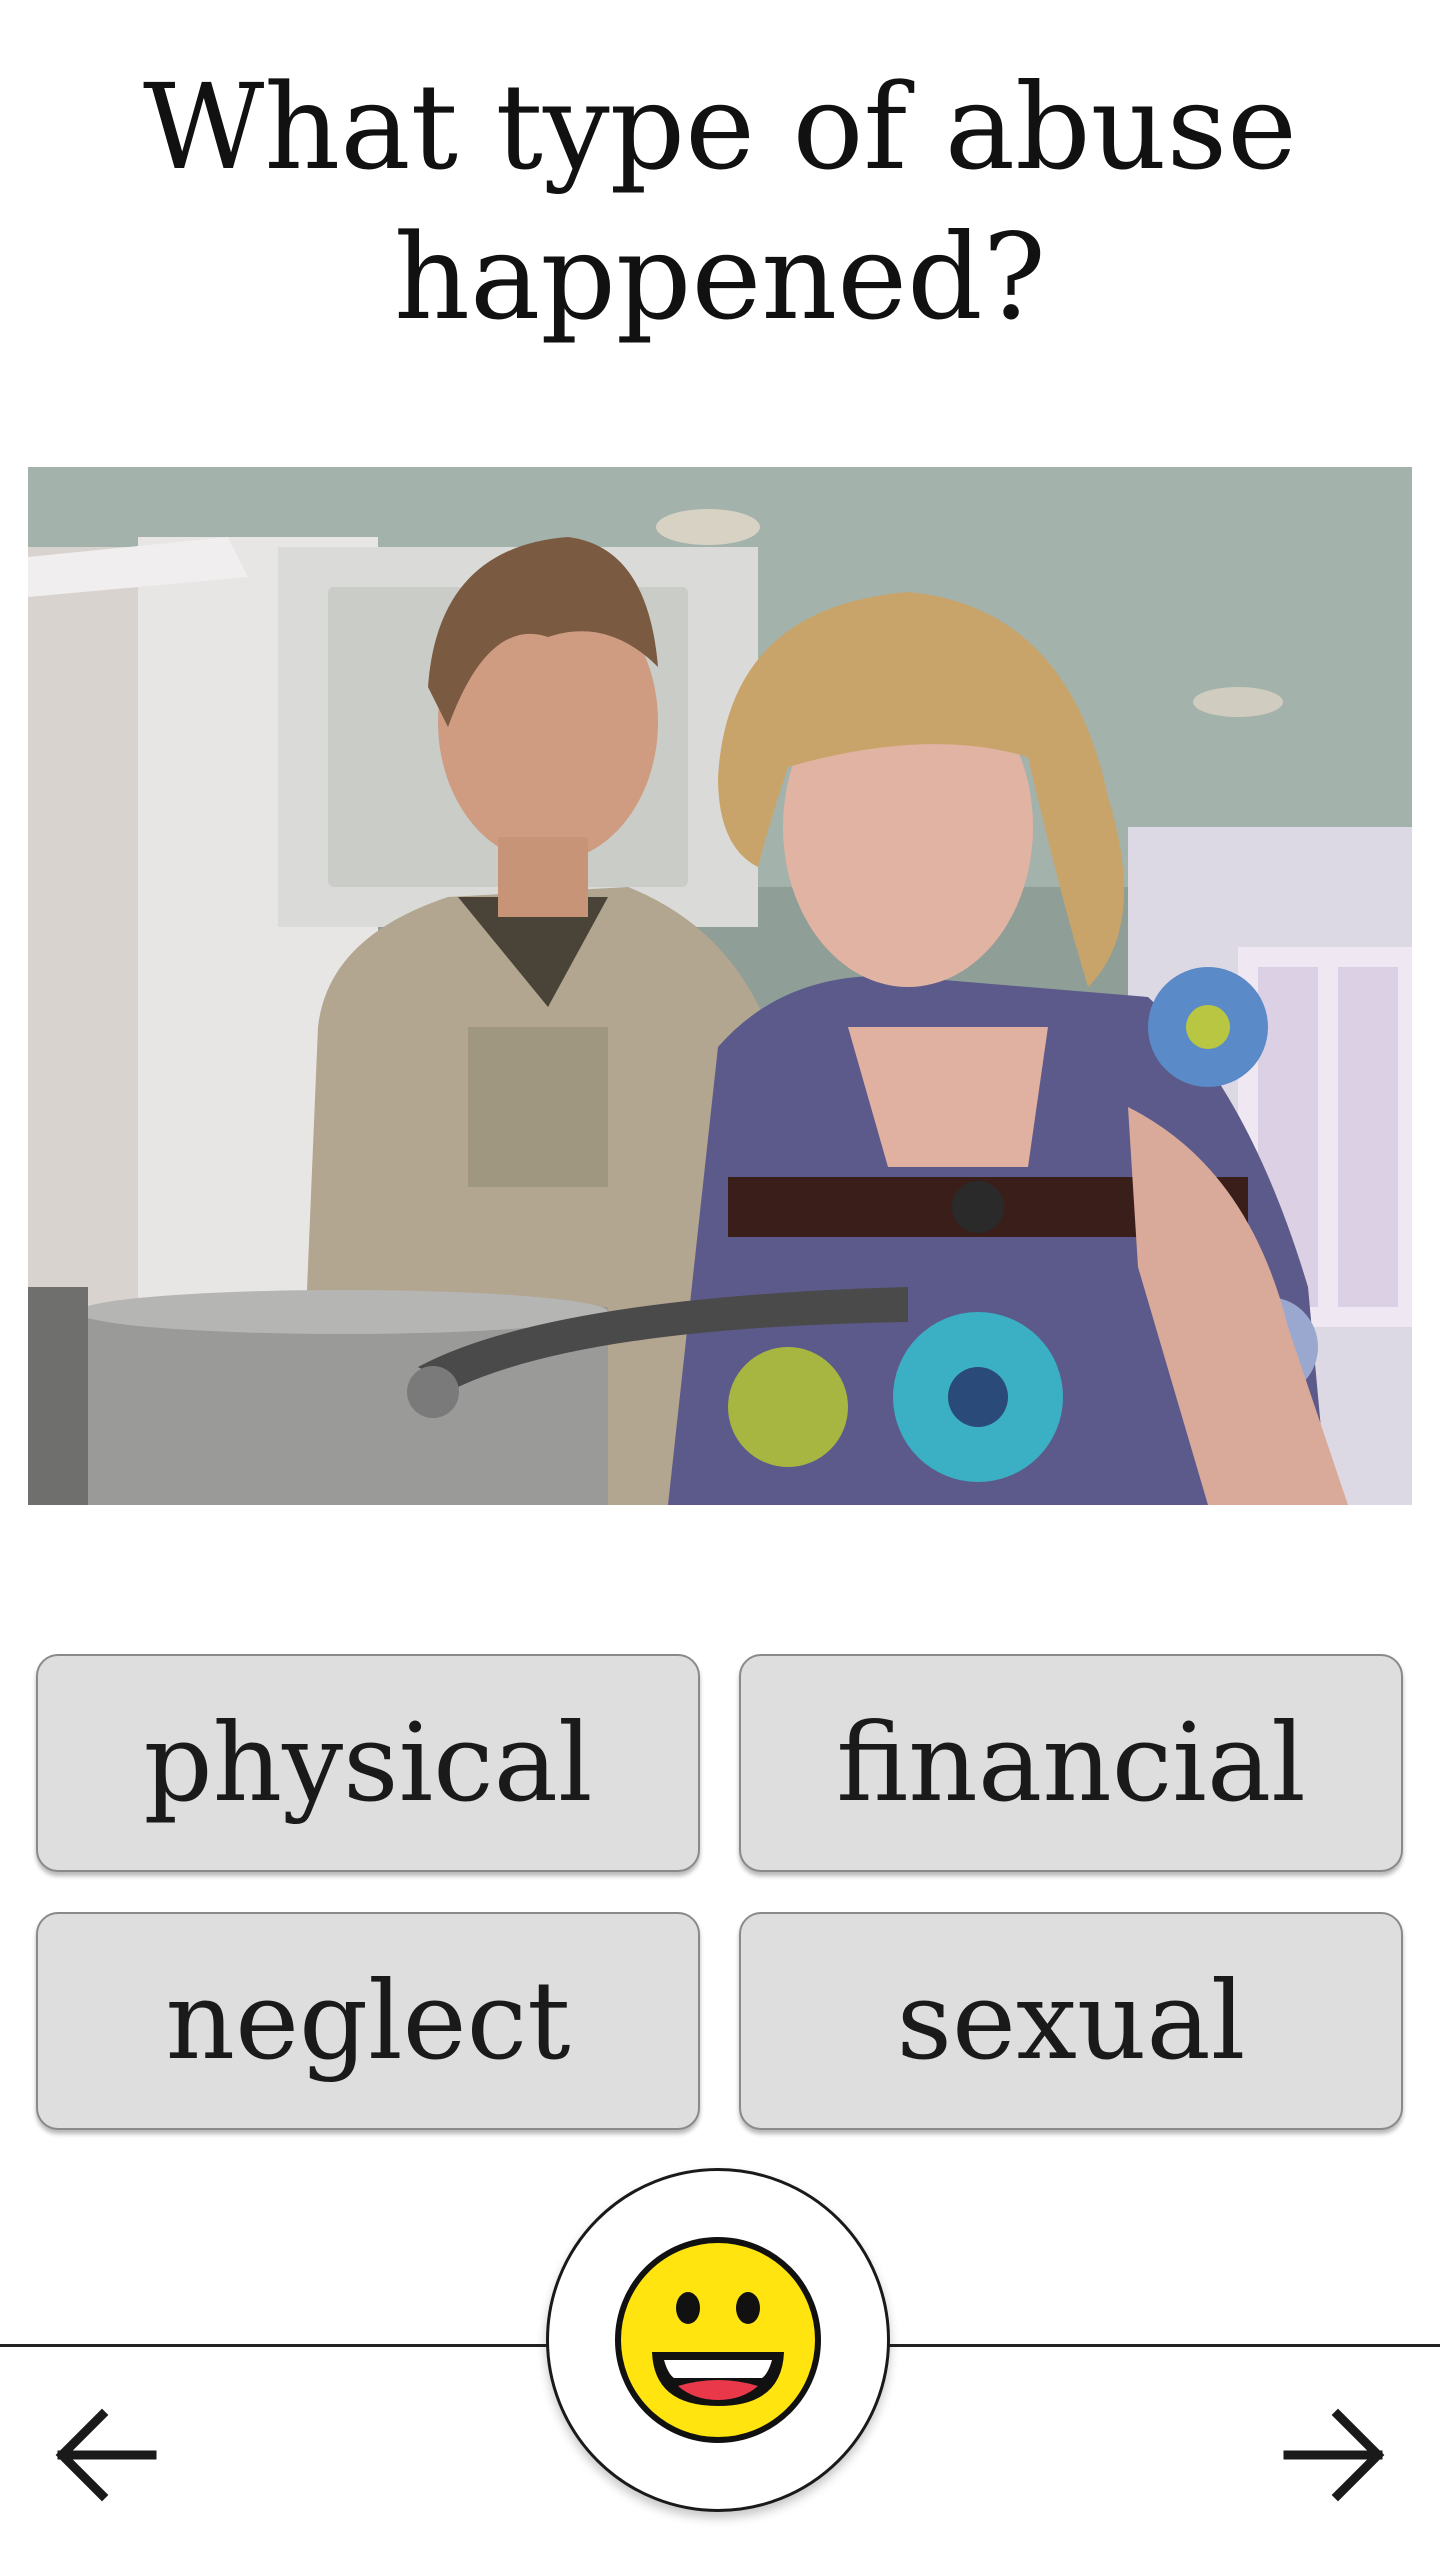 The width and height of the screenshot is (1440, 2560). What do you see at coordinates (368, 2021) in the screenshot?
I see `answer-neglect-button: neglect` at bounding box center [368, 2021].